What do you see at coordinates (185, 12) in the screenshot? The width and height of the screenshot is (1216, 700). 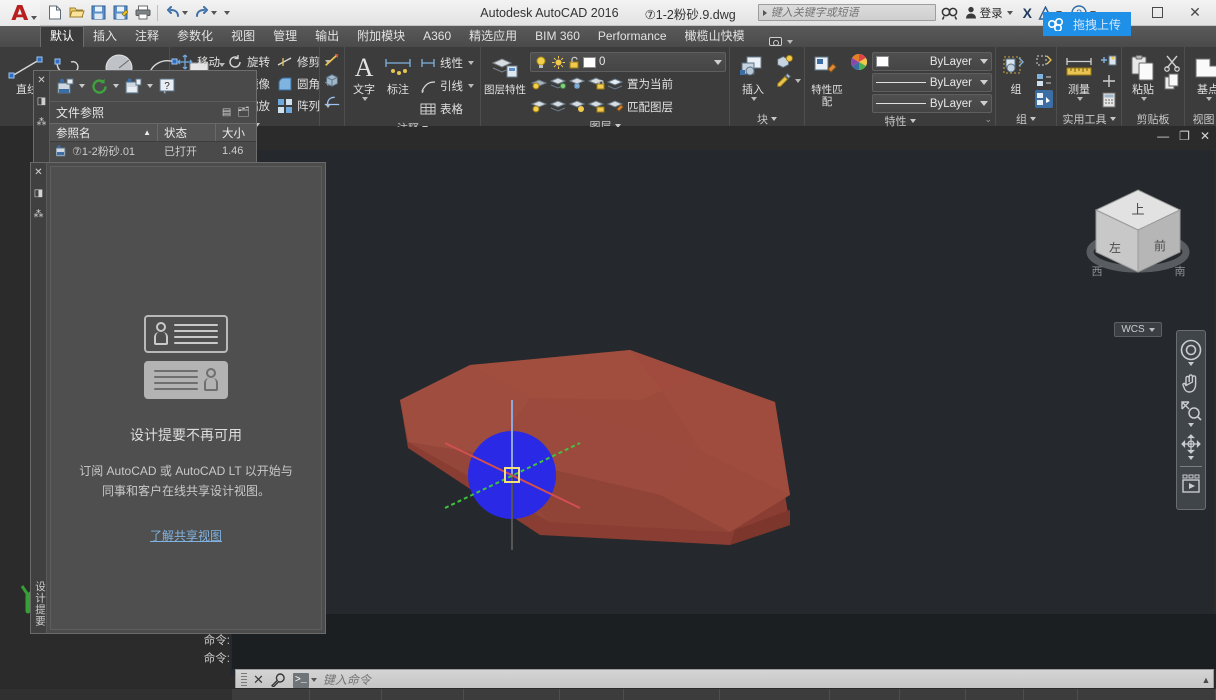 I see `undo-dropdown-icon` at bounding box center [185, 12].